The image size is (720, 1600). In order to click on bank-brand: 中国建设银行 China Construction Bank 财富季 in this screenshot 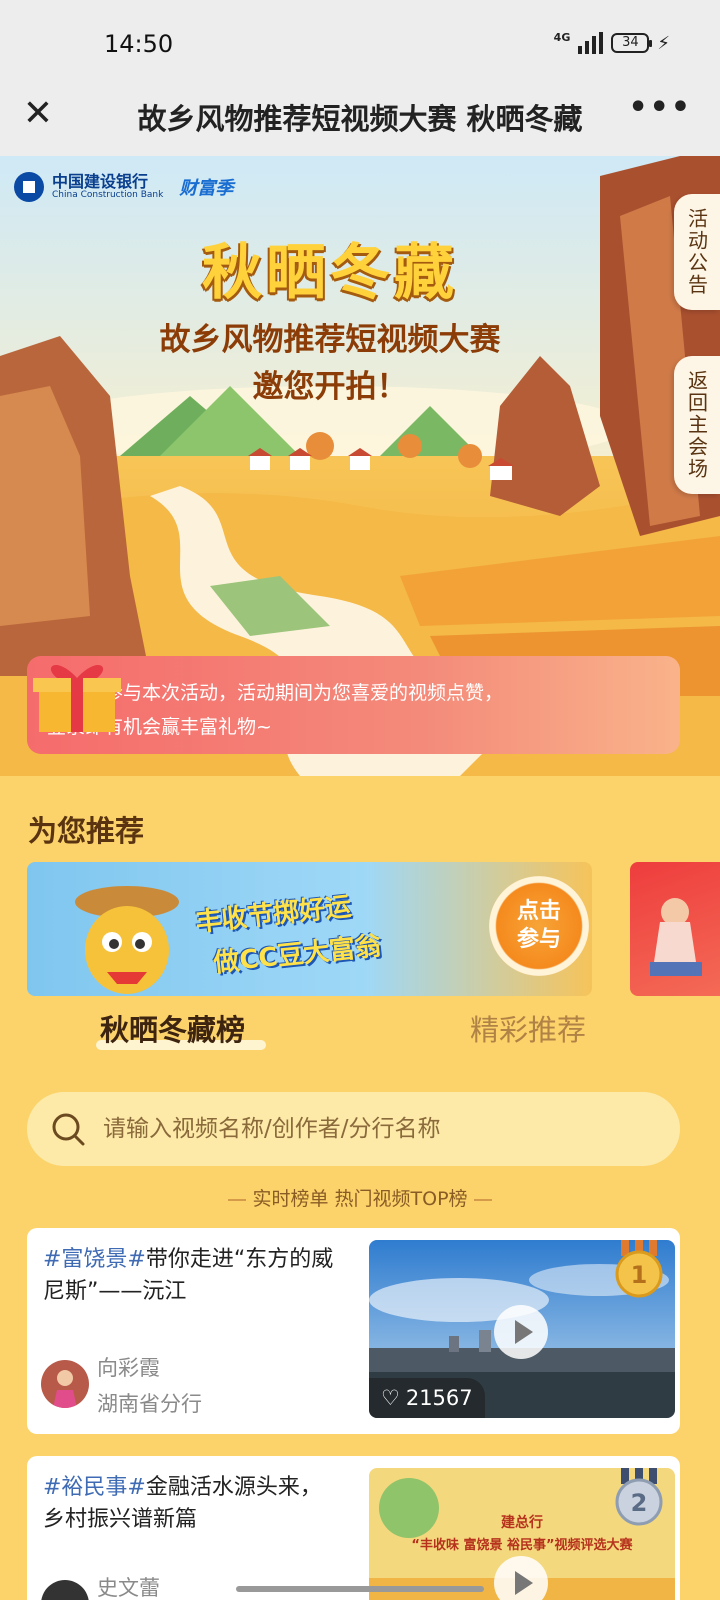, I will do `click(123, 187)`.